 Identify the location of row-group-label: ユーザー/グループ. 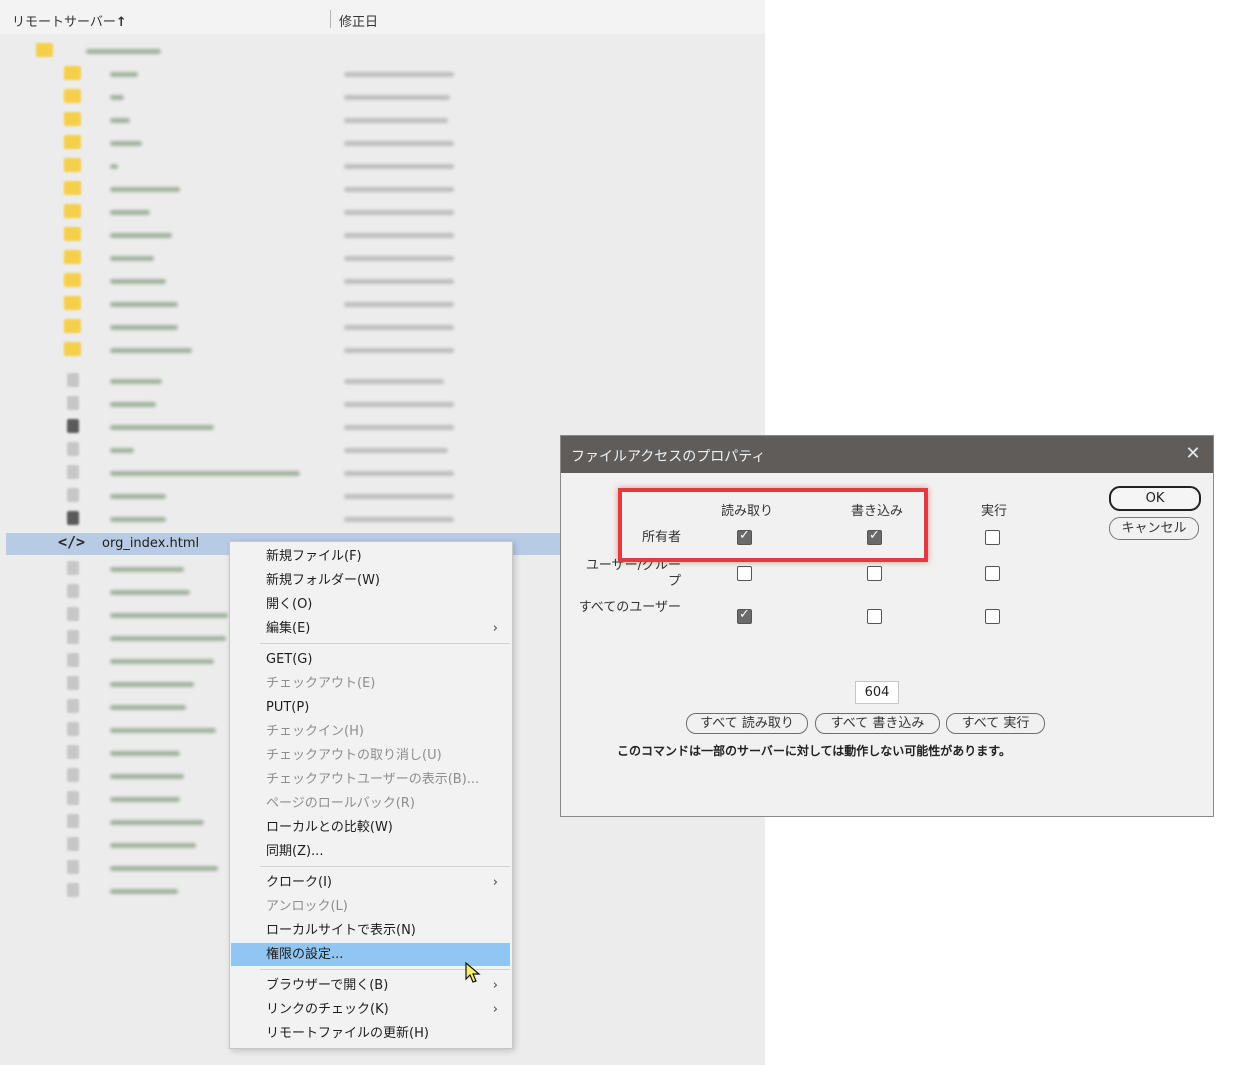
(633, 573).